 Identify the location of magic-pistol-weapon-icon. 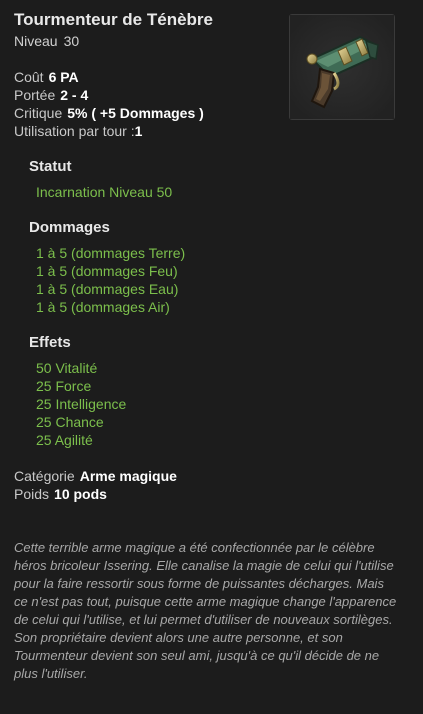
(342, 67).